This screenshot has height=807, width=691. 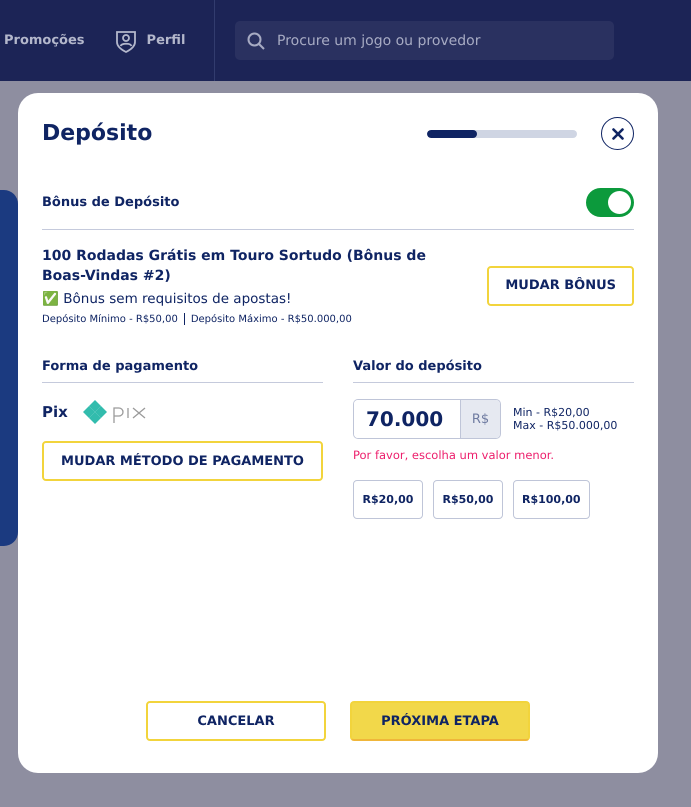 I want to click on bonus-note: ✅ Bônus sem requisitos de apostas!, so click(x=167, y=298).